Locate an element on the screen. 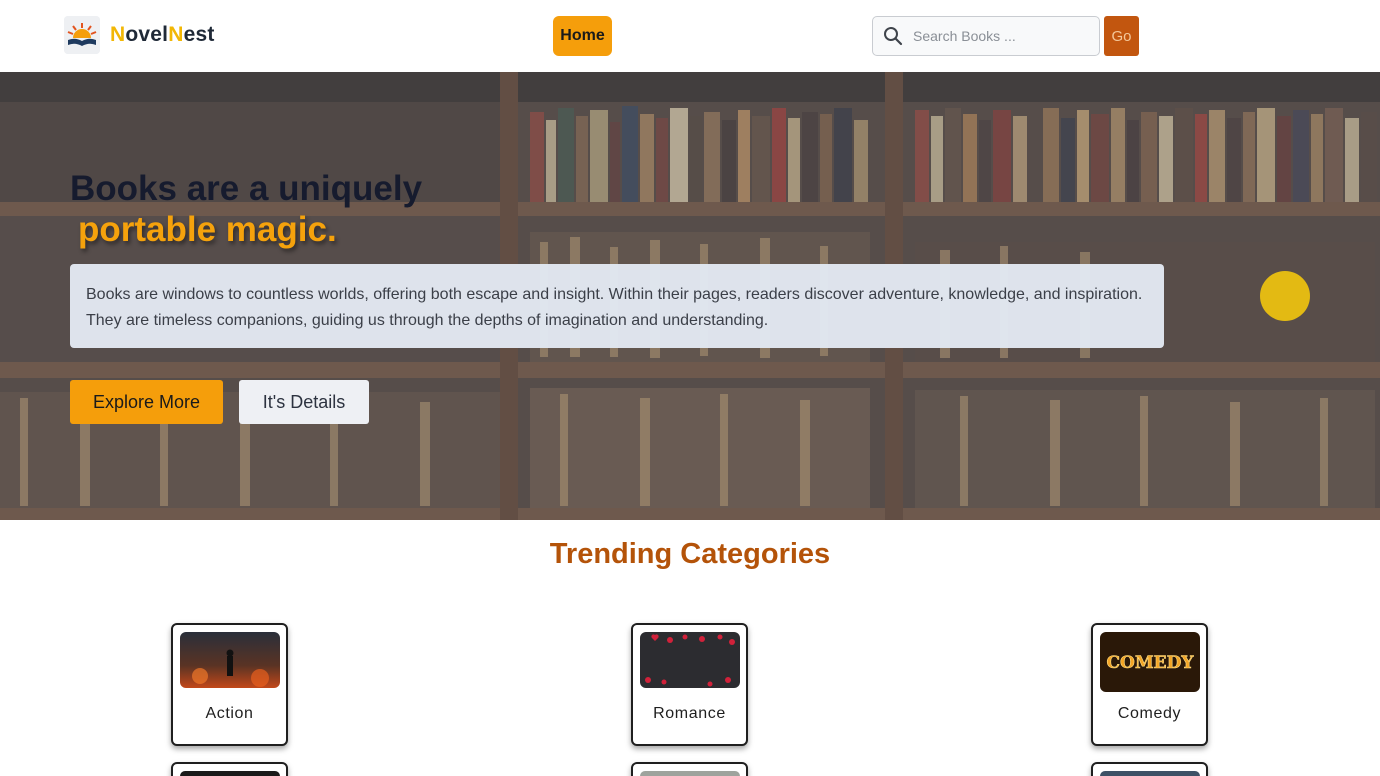 Image resolution: width=1380 pixels, height=776 pixels. search-icon is located at coordinates (893, 36).